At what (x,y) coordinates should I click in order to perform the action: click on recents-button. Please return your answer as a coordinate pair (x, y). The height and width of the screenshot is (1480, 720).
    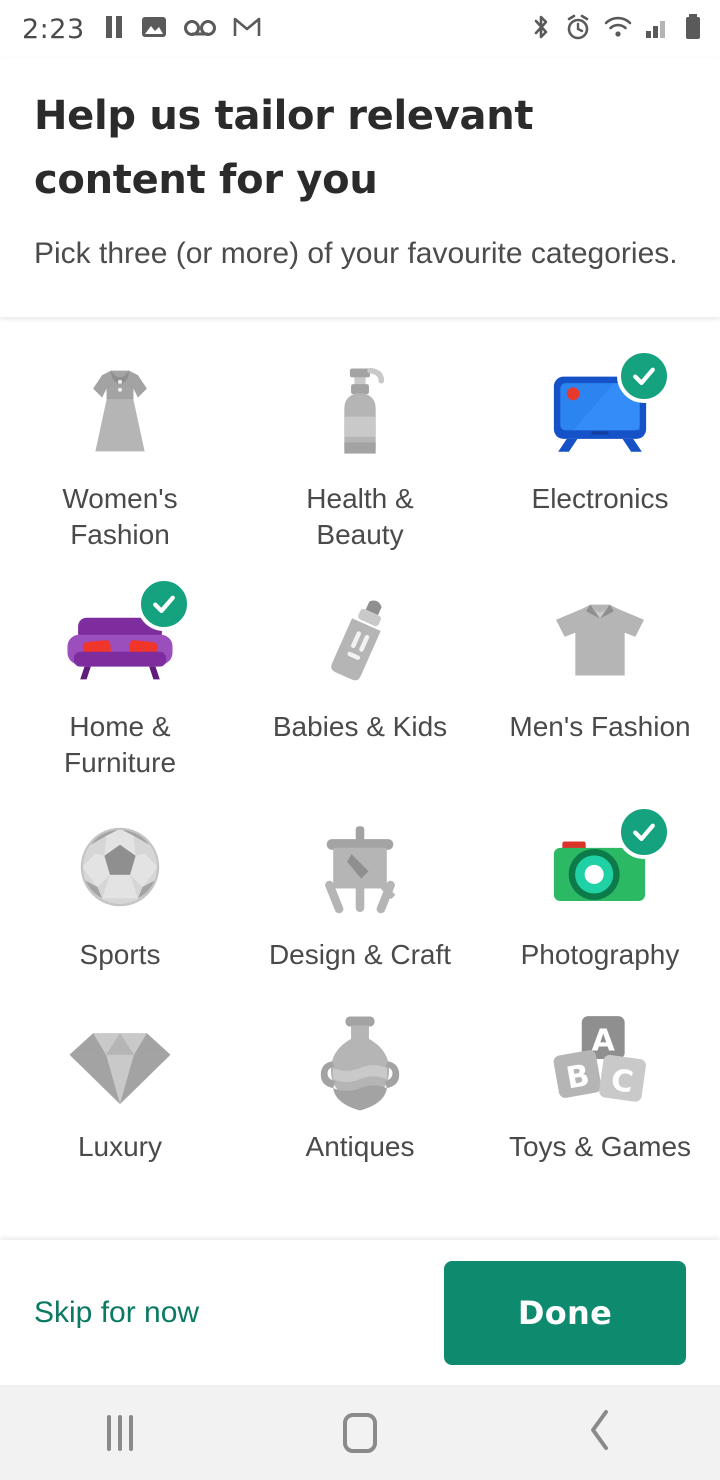
    Looking at the image, I should click on (120, 1432).